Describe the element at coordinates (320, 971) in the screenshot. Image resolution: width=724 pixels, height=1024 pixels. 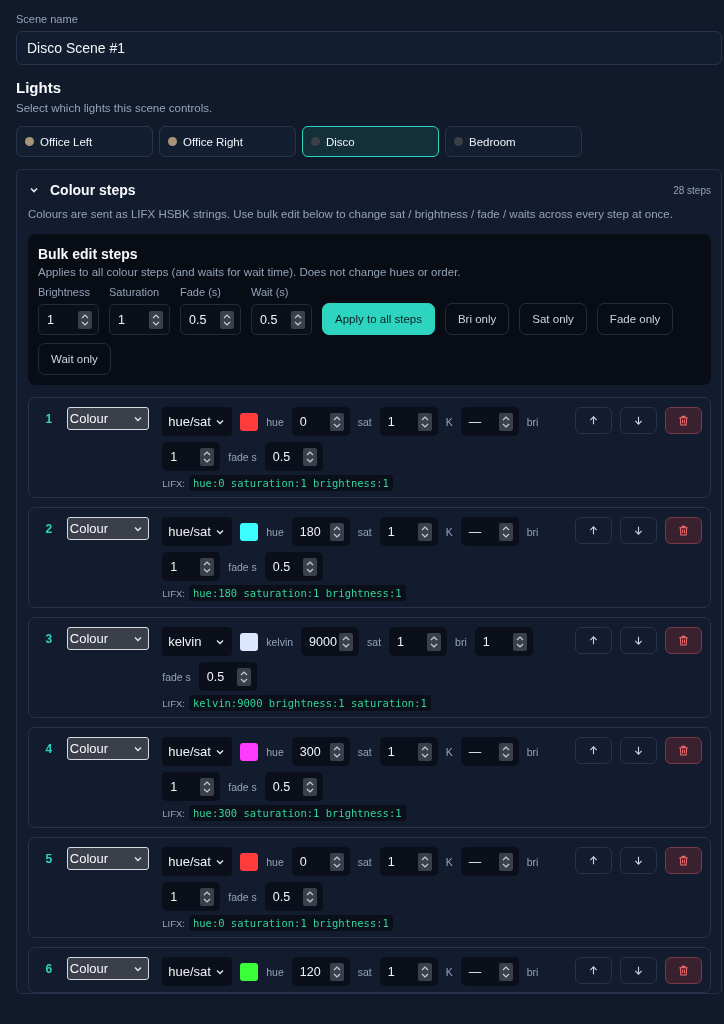
I see `number-input: 120` at that location.